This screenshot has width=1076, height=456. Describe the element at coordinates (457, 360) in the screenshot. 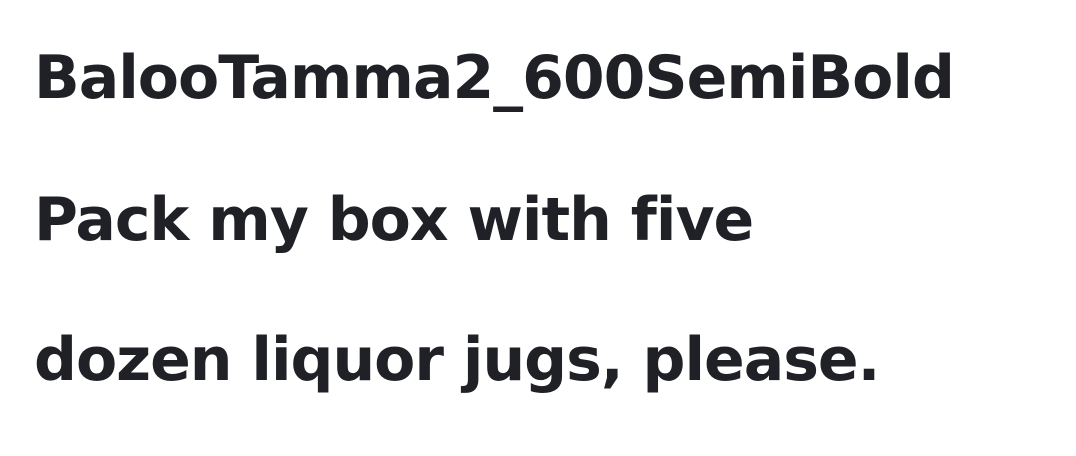

I see `sample-text-line-2: dozen liquor jugs, please.` at that location.